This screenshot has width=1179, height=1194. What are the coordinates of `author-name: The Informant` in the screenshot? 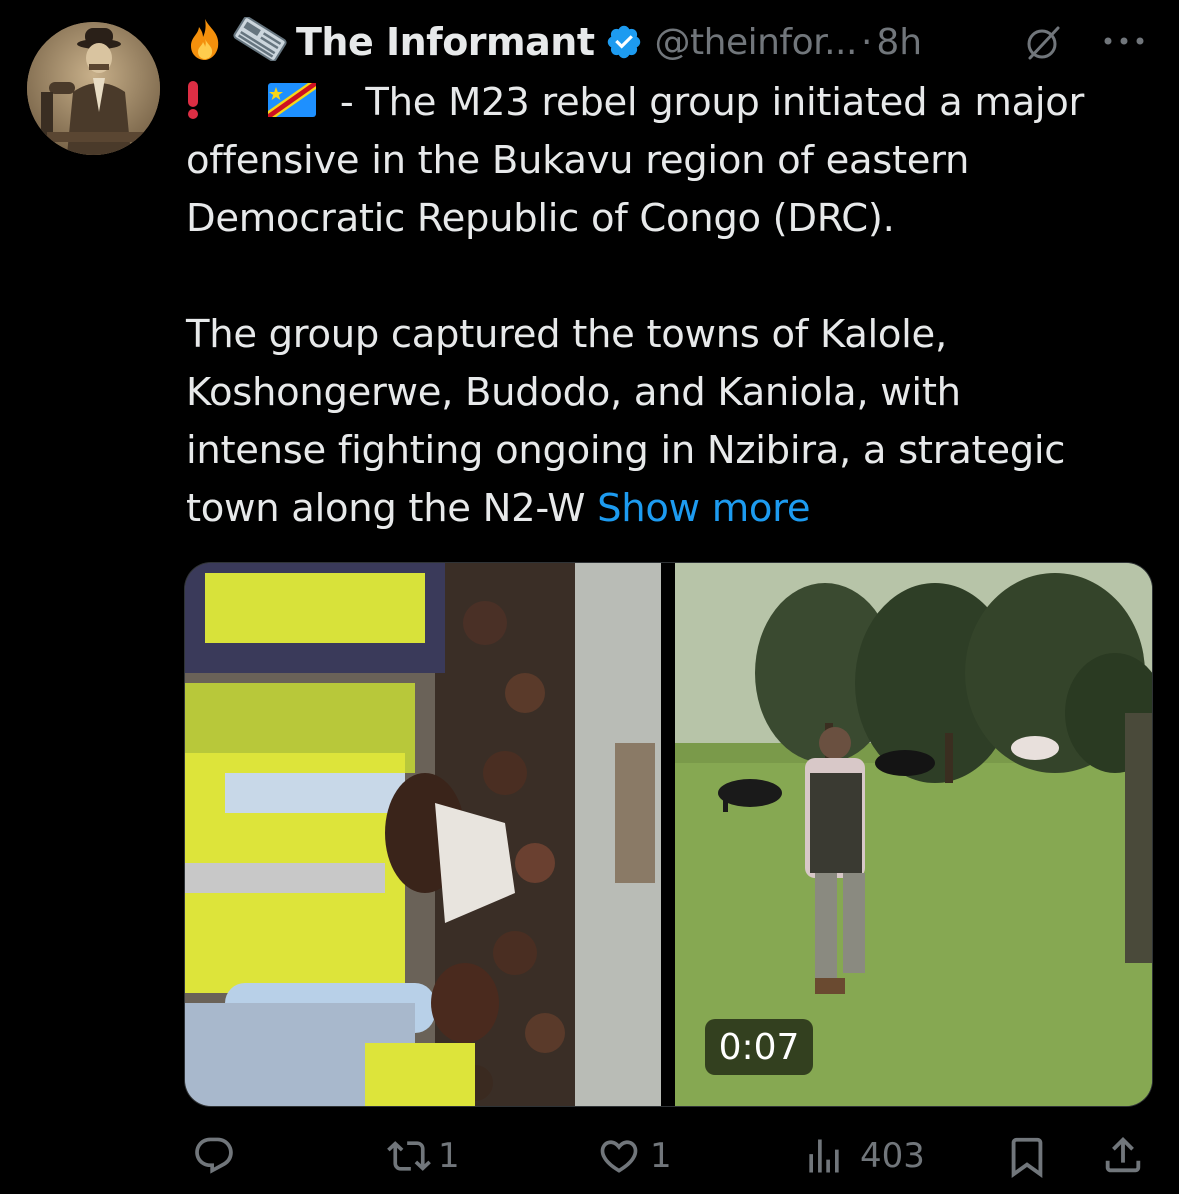 It's located at (445, 42).